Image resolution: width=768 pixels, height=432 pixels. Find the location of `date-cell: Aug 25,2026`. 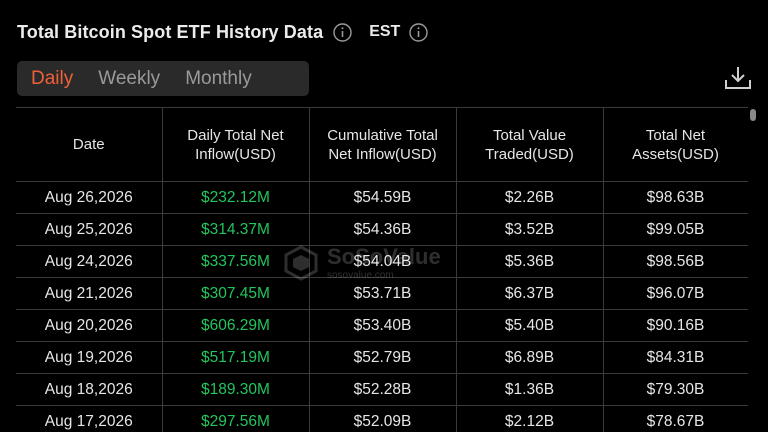

date-cell: Aug 25,2026 is located at coordinates (89, 229).